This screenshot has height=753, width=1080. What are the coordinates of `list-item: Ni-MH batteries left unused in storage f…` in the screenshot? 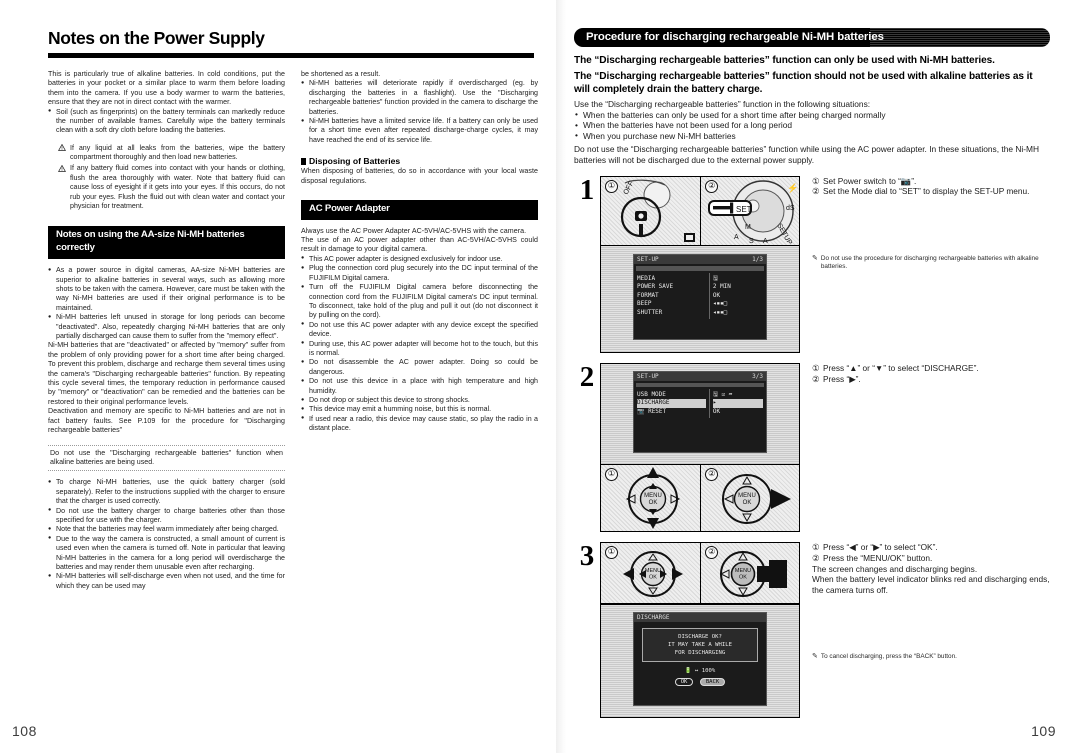 It's located at (166, 327).